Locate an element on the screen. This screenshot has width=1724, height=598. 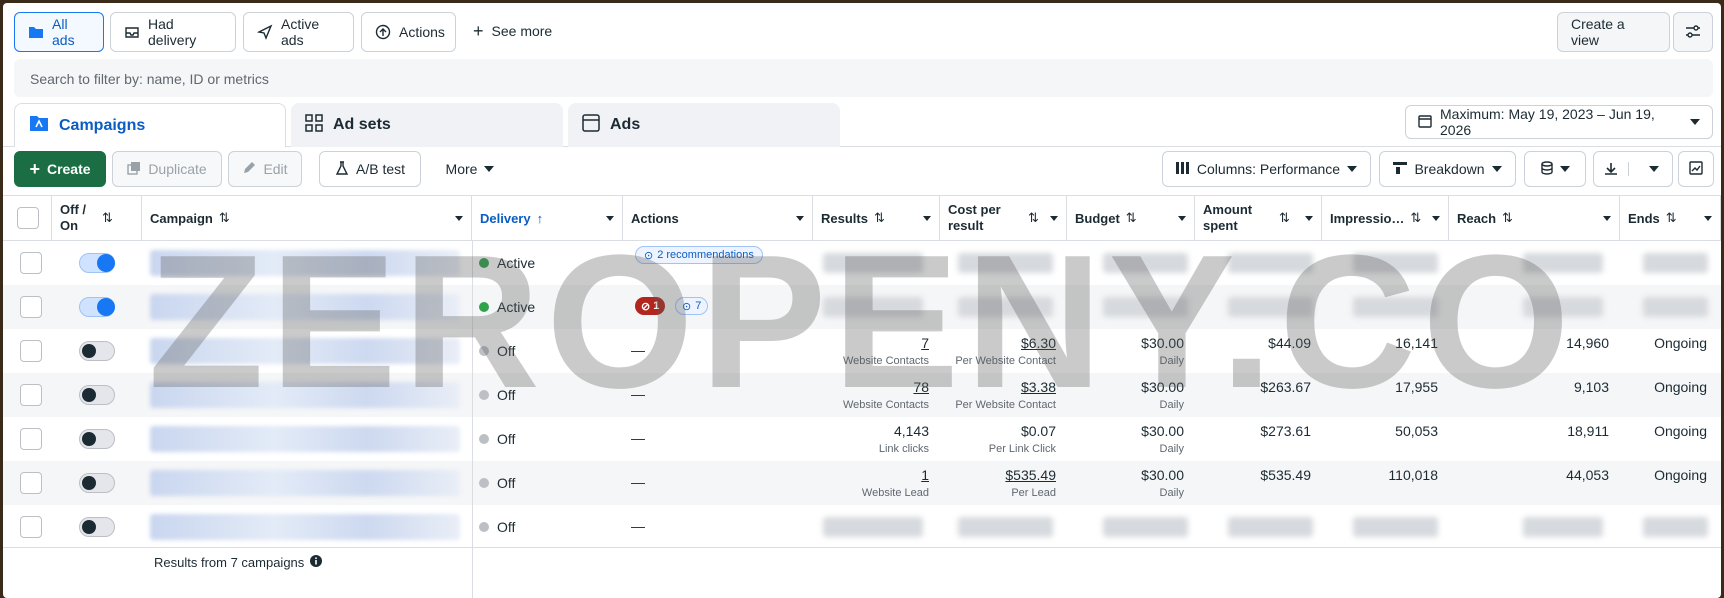
breakdown-button: Breakdown is located at coordinates (1447, 169).